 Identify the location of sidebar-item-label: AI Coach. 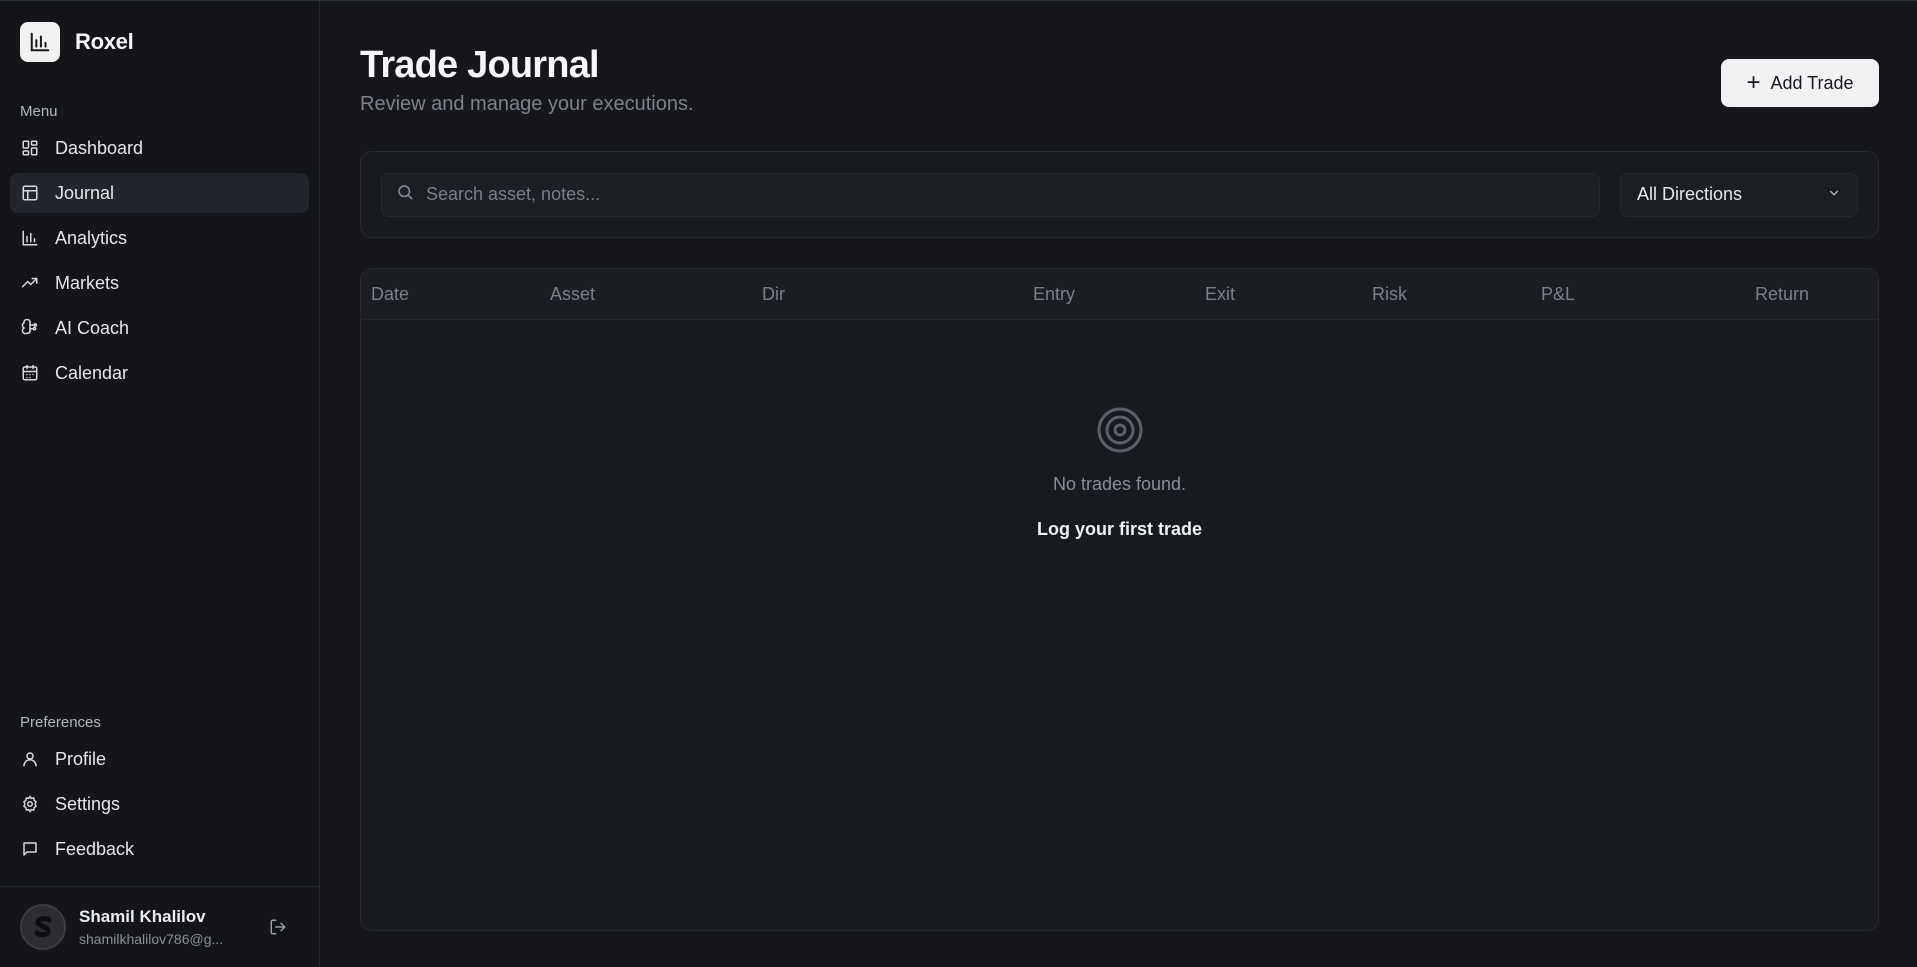
(92, 327).